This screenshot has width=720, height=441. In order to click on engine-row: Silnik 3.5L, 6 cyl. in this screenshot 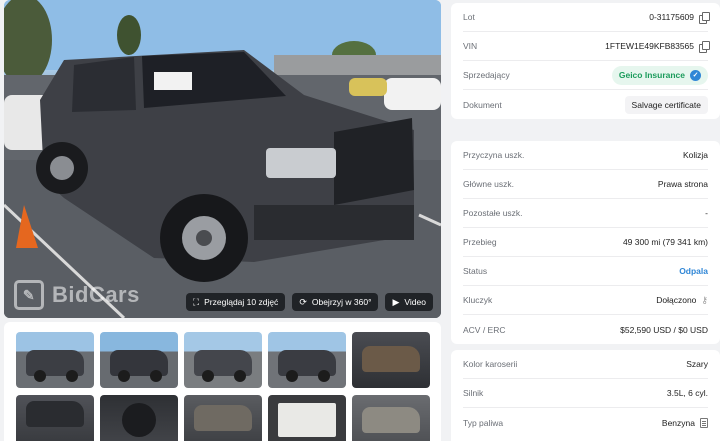, I will do `click(585, 393)`.